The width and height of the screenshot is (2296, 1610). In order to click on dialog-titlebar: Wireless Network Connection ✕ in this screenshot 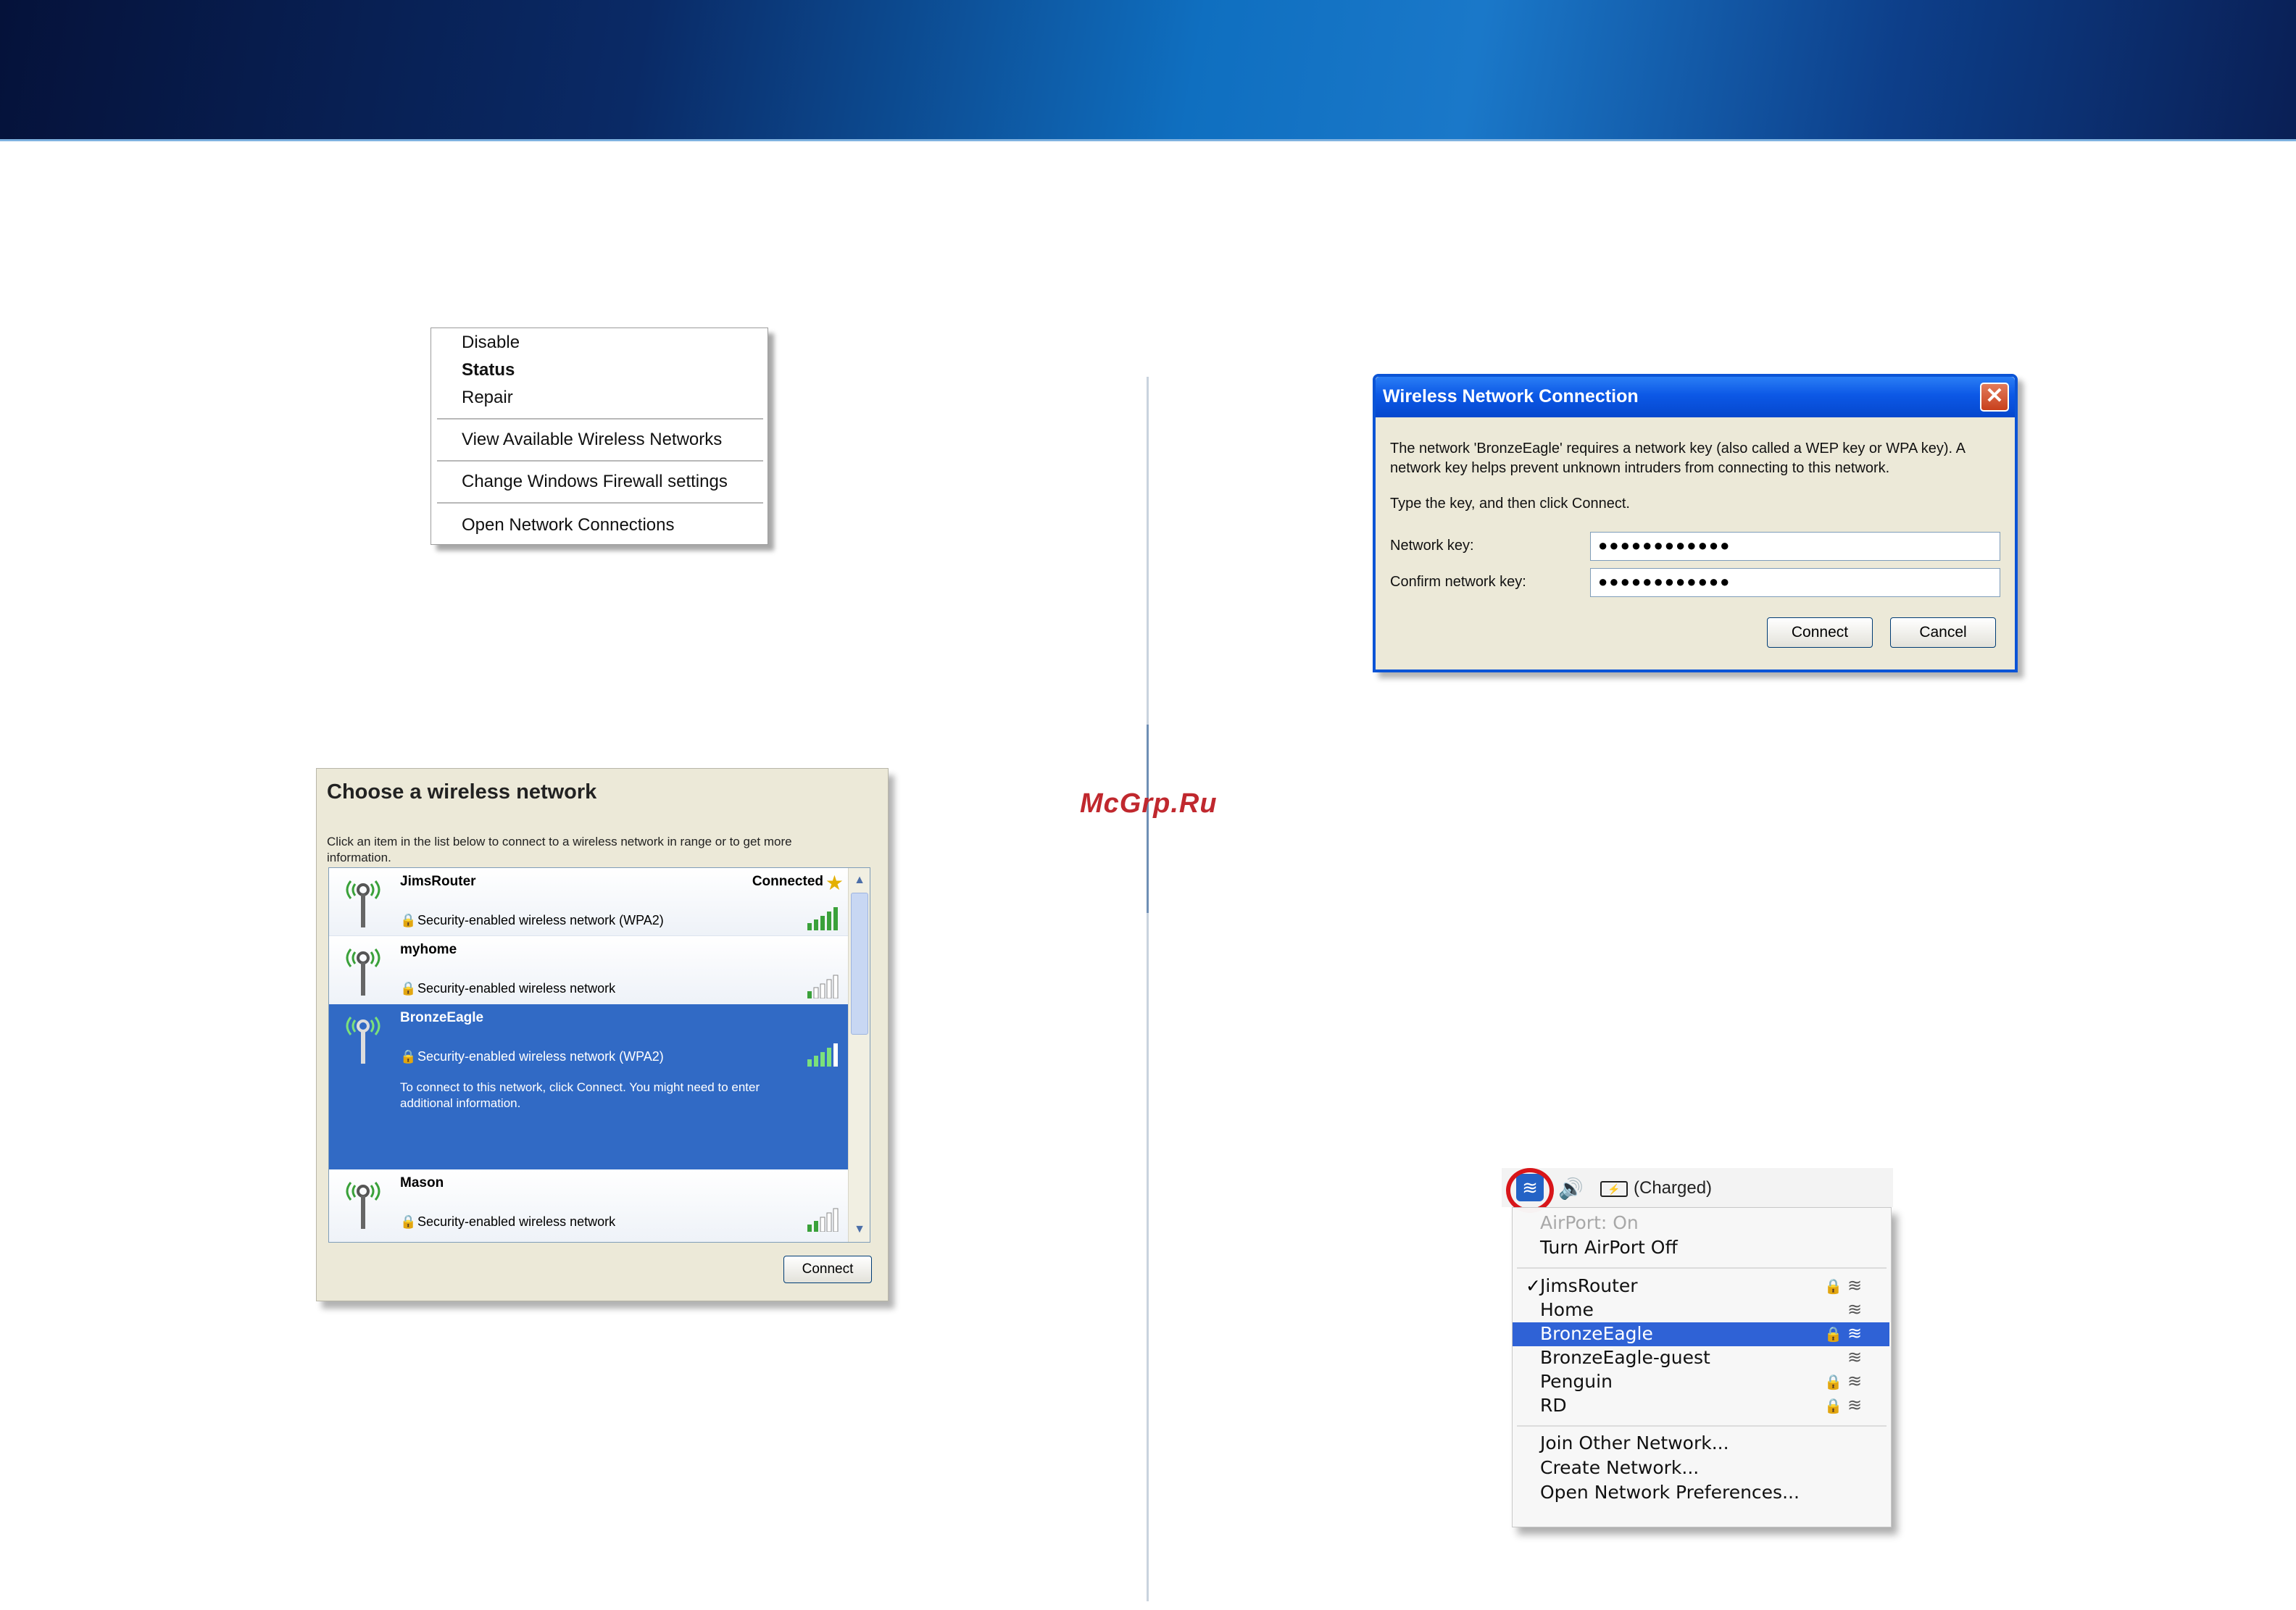, I will do `click(1695, 397)`.